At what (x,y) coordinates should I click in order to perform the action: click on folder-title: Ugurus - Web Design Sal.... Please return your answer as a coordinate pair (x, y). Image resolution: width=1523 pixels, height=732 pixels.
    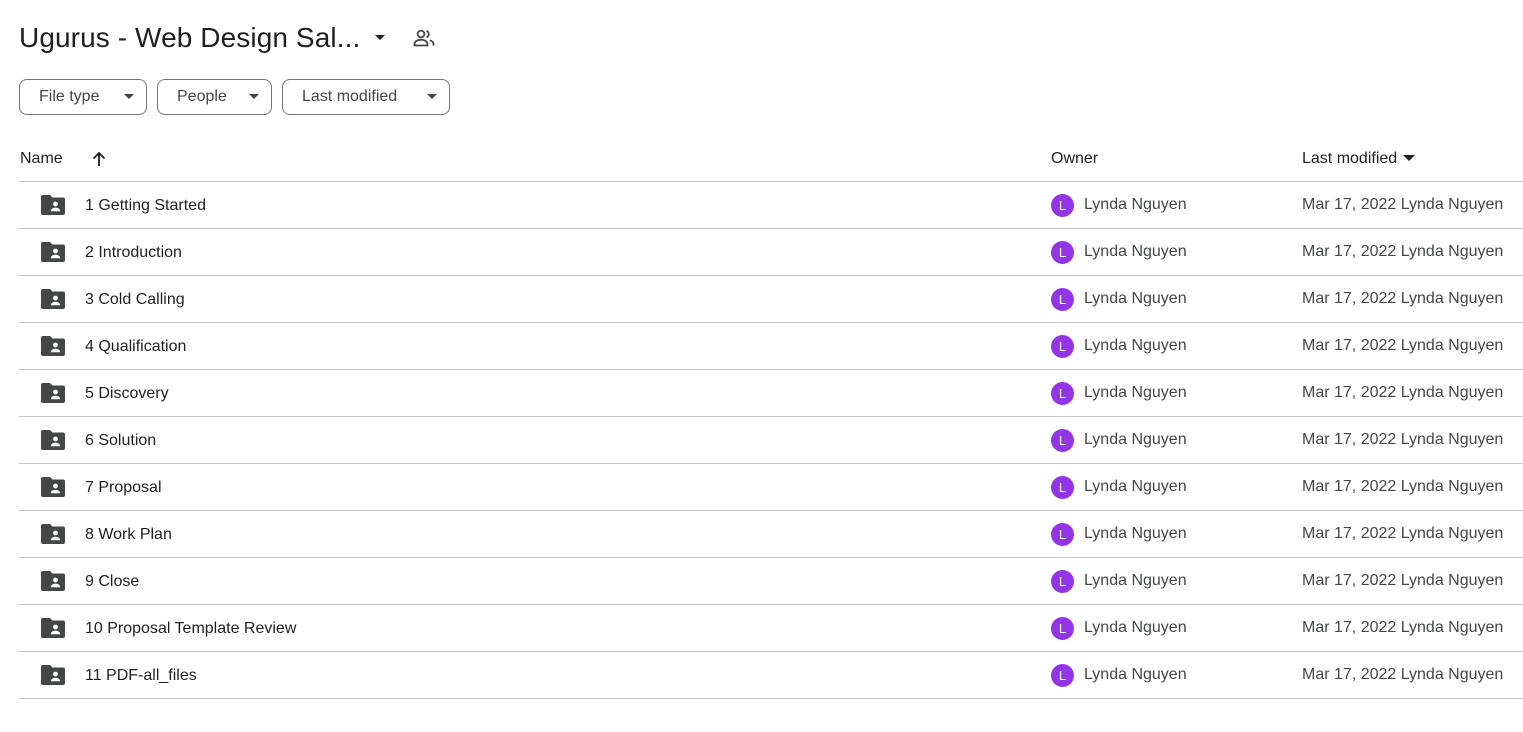
    Looking at the image, I should click on (189, 38).